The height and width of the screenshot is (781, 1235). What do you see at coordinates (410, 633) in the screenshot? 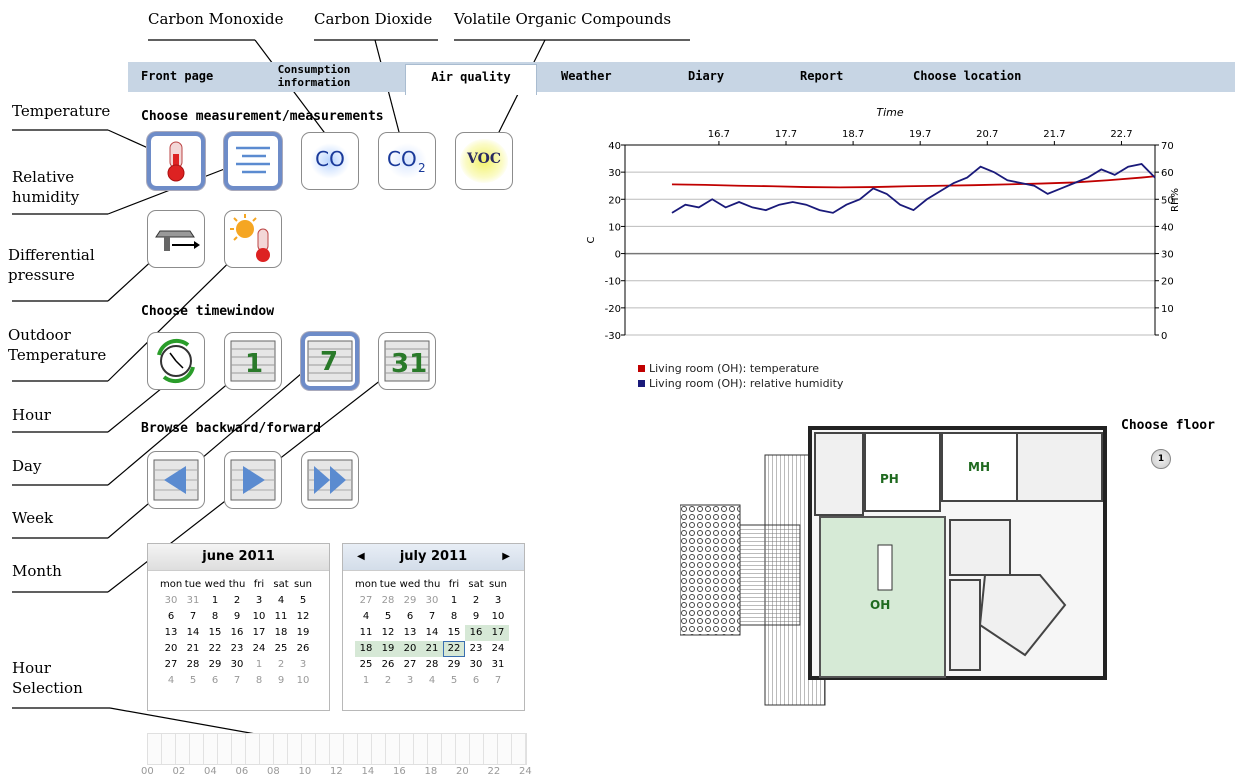
I see `calendar-day: 13` at bounding box center [410, 633].